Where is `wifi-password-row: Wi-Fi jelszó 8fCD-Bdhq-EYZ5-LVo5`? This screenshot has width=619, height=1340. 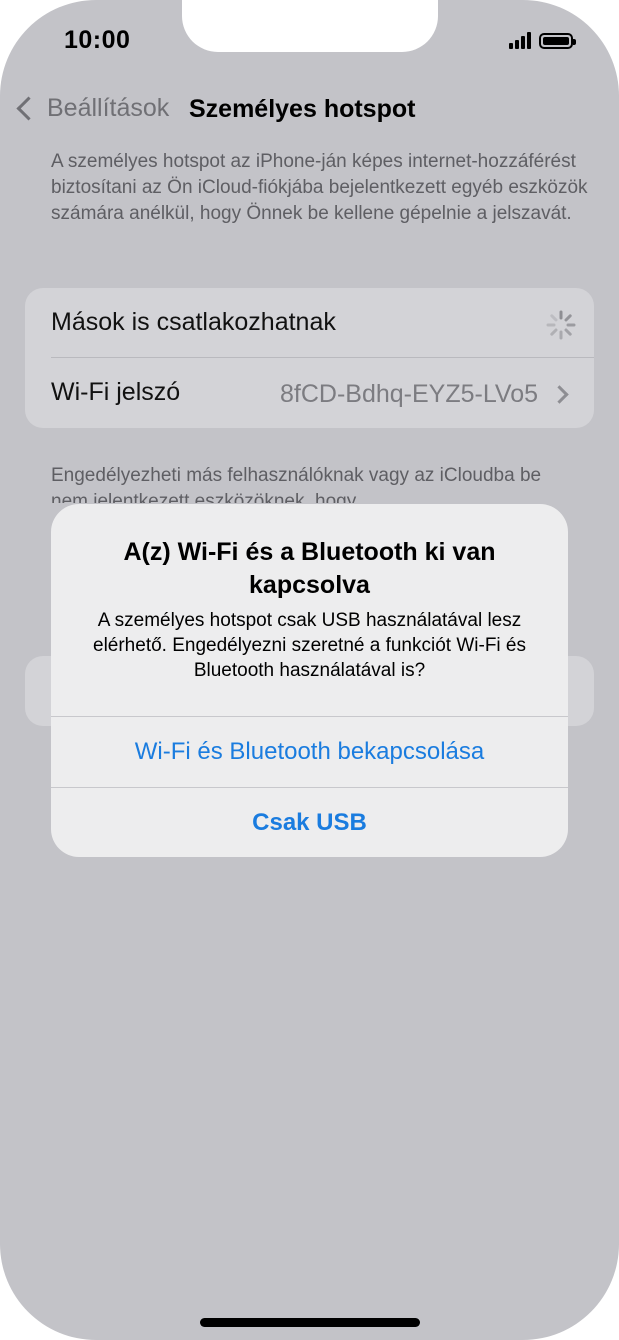
wifi-password-row: Wi-Fi jelszó 8fCD-Bdhq-EYZ5-LVo5 is located at coordinates (309, 393).